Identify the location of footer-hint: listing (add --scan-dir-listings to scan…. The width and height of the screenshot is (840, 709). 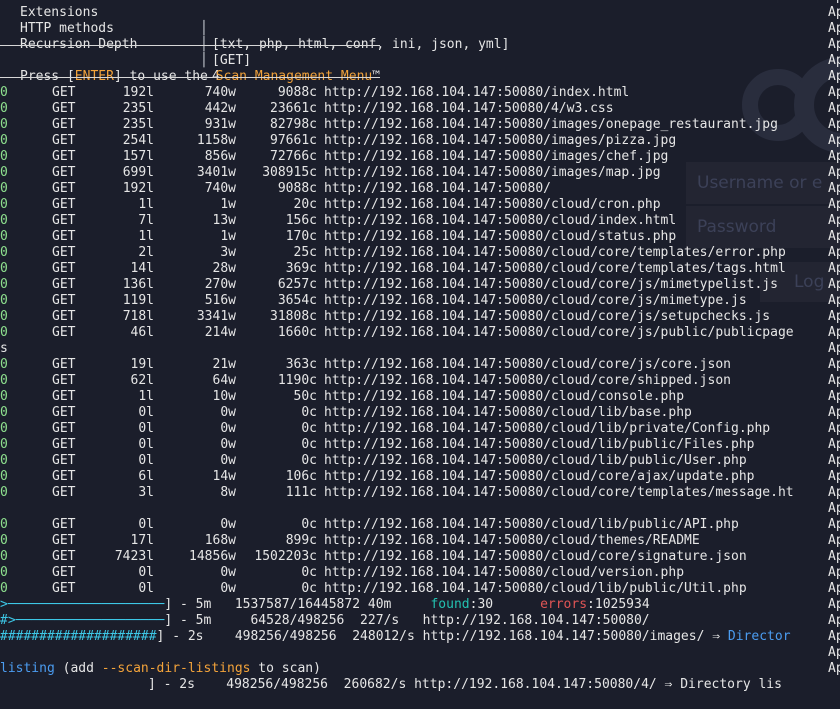
(160, 668).